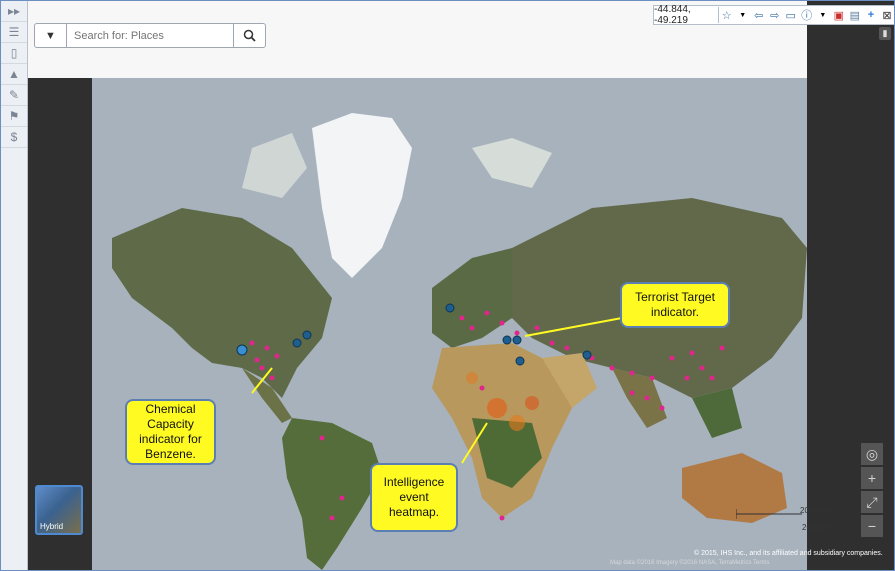 This screenshot has height=571, width=895. What do you see at coordinates (885, 33) in the screenshot?
I see `panel-toggle-icon: ▮` at bounding box center [885, 33].